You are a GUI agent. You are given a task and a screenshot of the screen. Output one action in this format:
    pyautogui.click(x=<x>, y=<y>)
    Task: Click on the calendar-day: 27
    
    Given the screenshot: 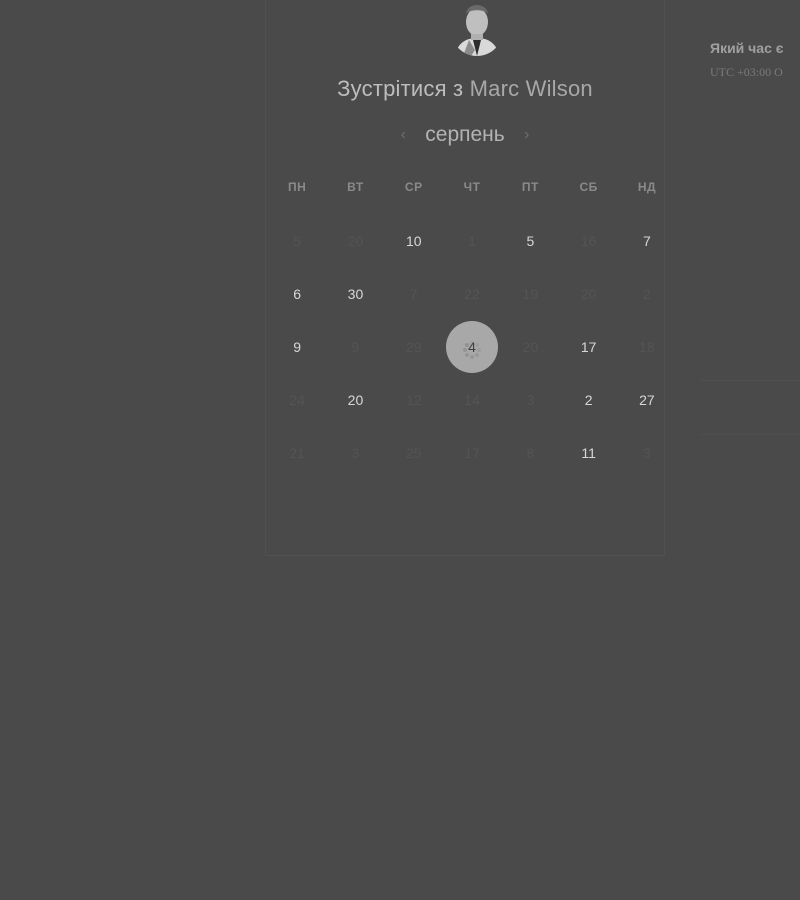 What is the action you would take?
    pyautogui.click(x=647, y=399)
    